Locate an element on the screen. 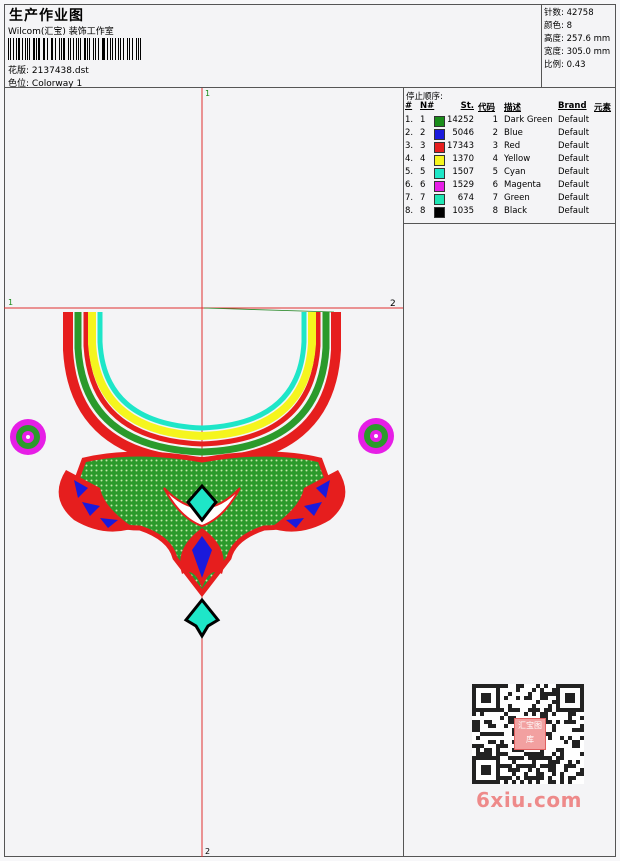 The height and width of the screenshot is (861, 620). table-row: 7. 7 674 7 Green Default is located at coordinates (510, 199).